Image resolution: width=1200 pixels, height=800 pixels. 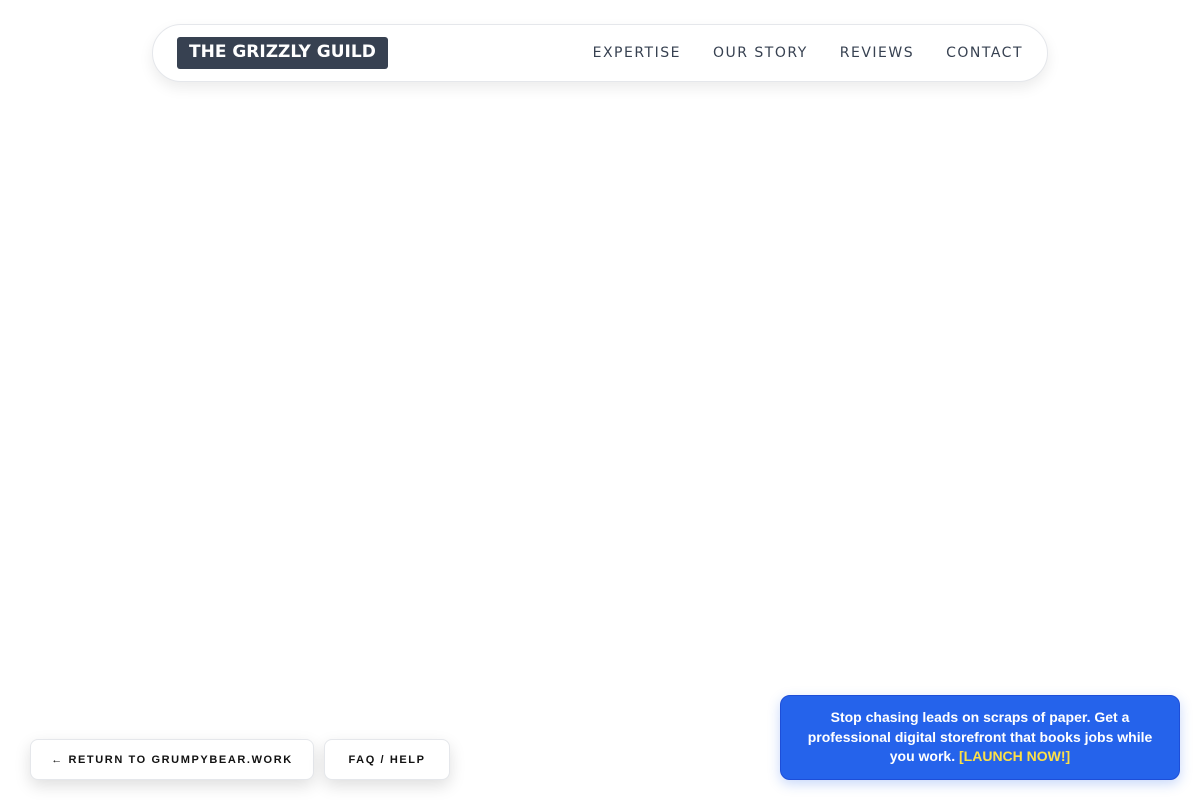 I want to click on nav-link-expertise: EXPERTISE, so click(x=637, y=53).